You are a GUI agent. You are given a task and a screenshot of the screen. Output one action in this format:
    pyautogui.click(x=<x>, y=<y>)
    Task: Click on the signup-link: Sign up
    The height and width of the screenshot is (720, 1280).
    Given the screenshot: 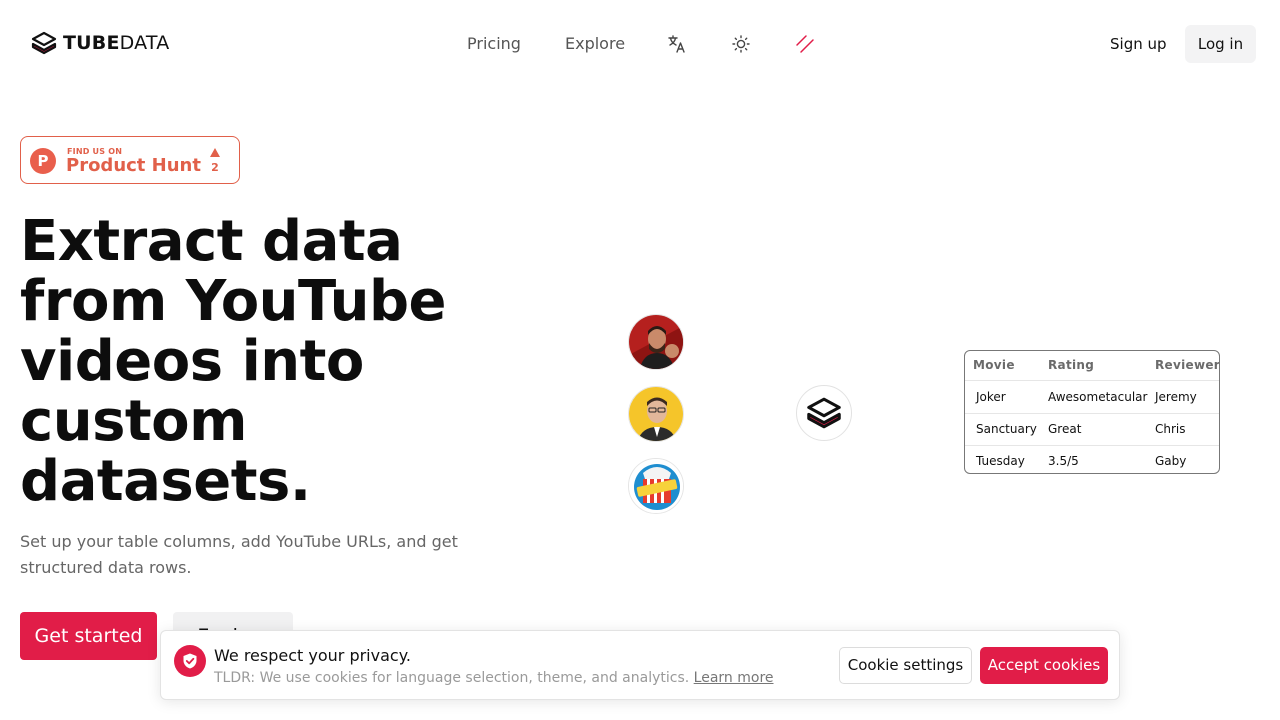 What is the action you would take?
    pyautogui.click(x=1138, y=44)
    